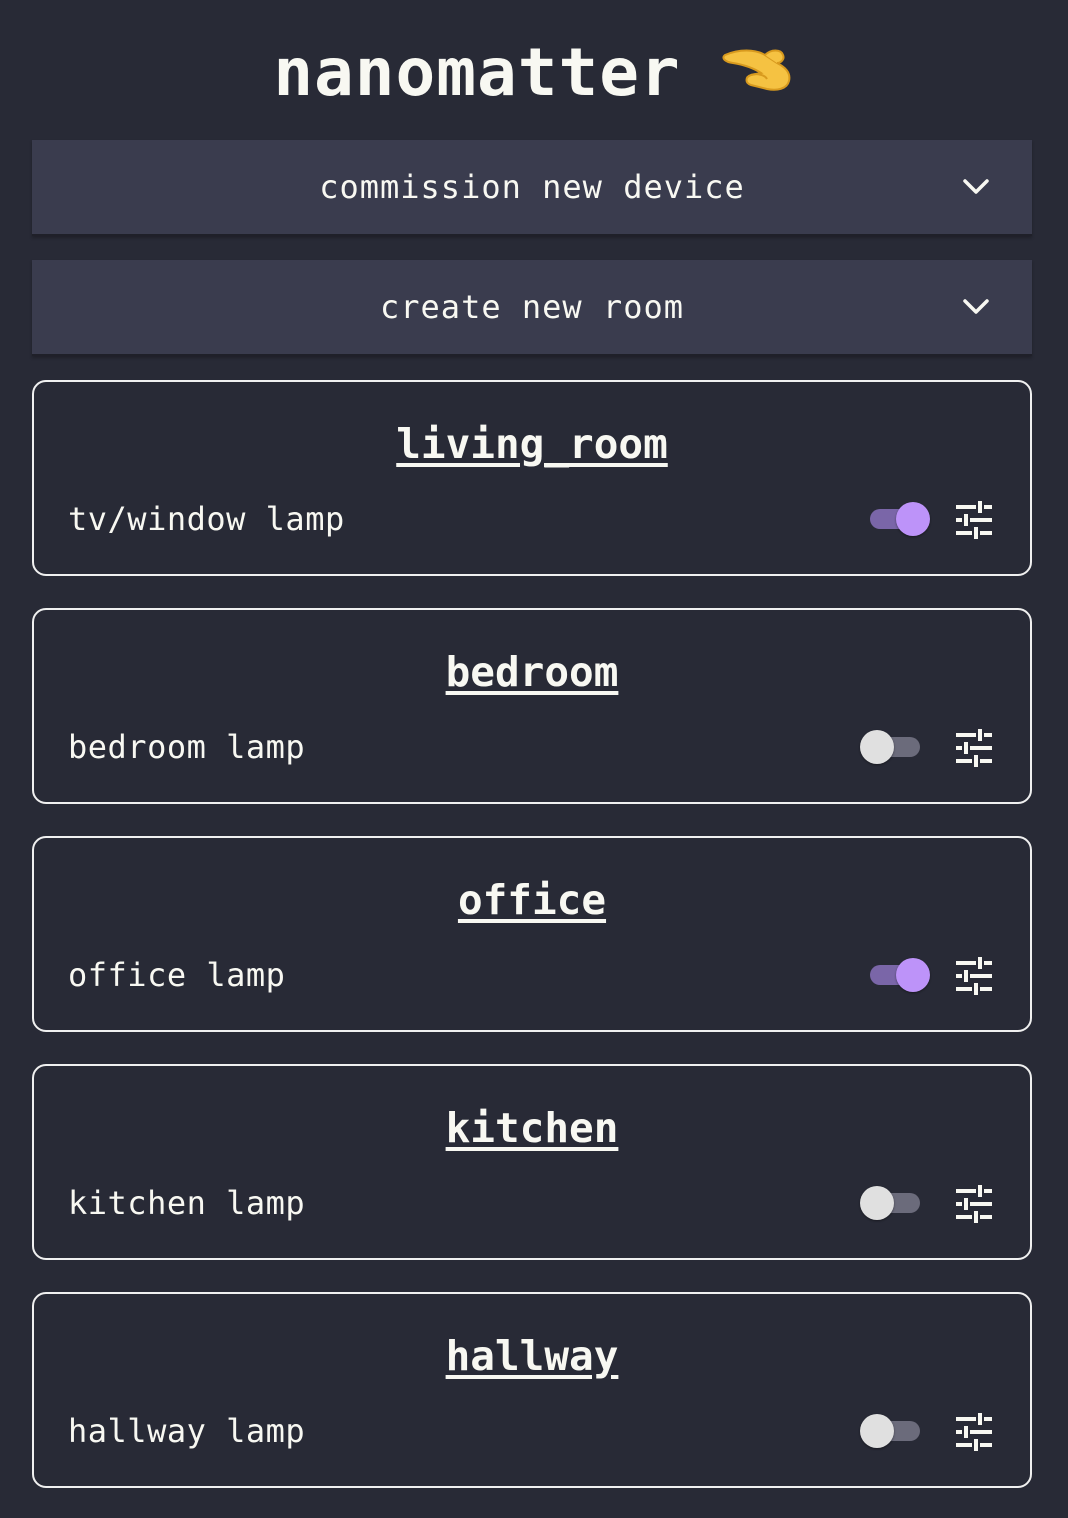 The width and height of the screenshot is (1068, 1518). I want to click on app-title: nanomatter, so click(477, 72).